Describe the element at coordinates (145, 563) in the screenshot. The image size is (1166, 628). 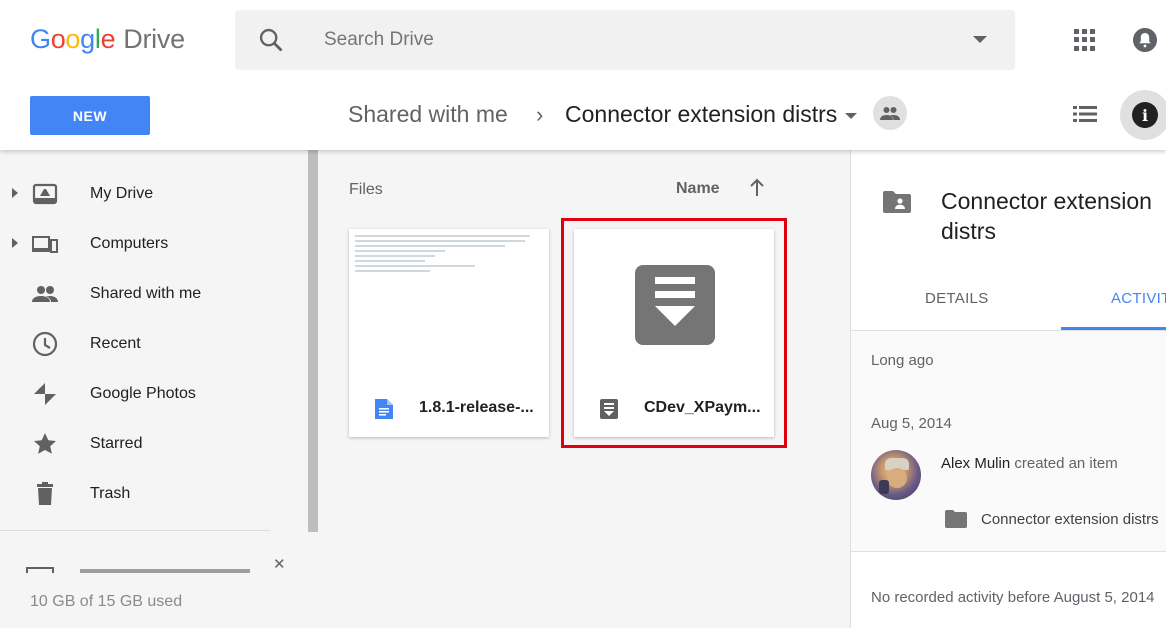
I see `backup-promo-banner` at that location.